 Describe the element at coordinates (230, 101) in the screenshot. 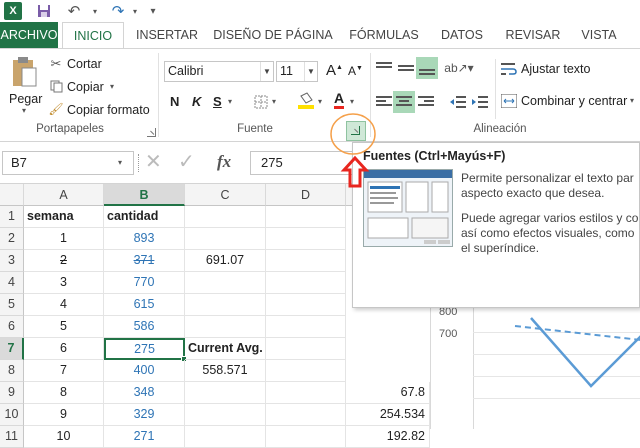

I see `underline-dropdown-icon: ▾` at that location.